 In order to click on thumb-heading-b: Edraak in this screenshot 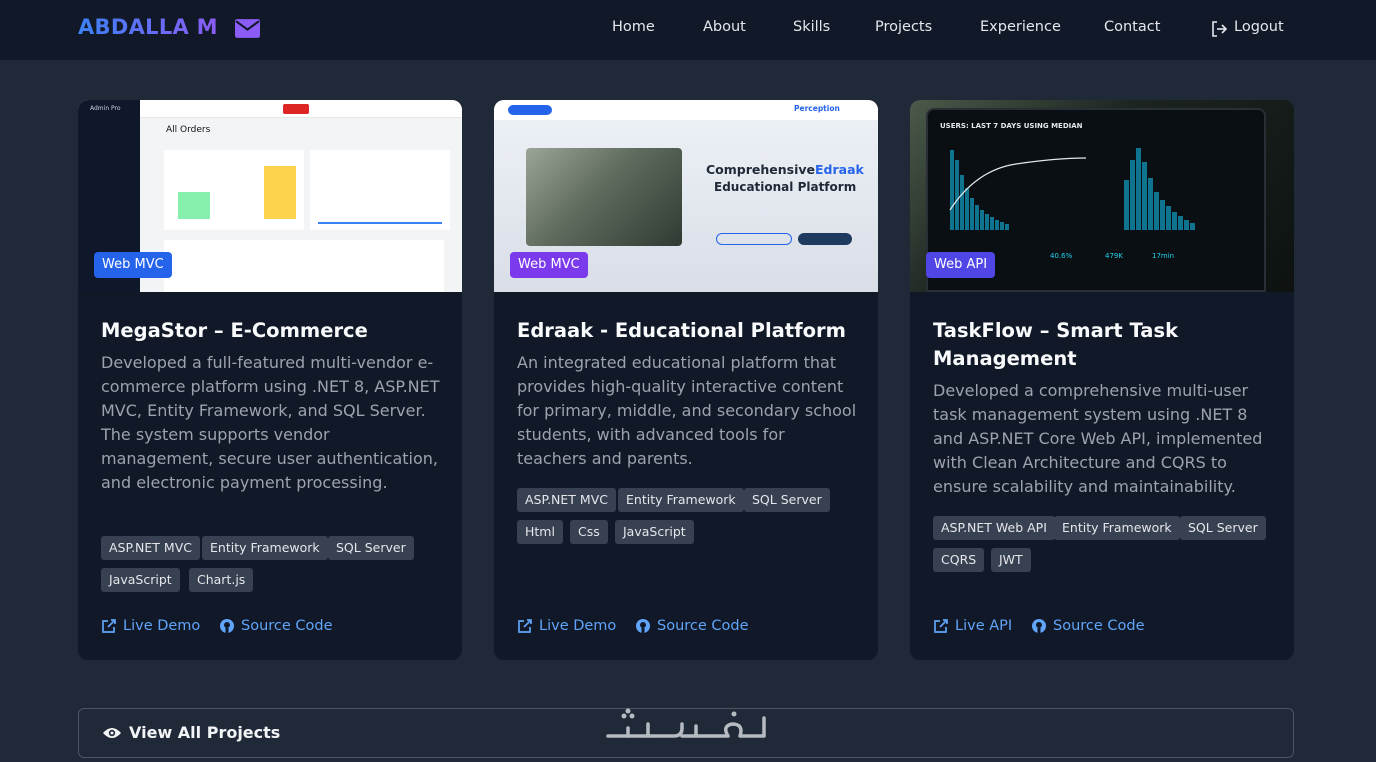, I will do `click(839, 169)`.